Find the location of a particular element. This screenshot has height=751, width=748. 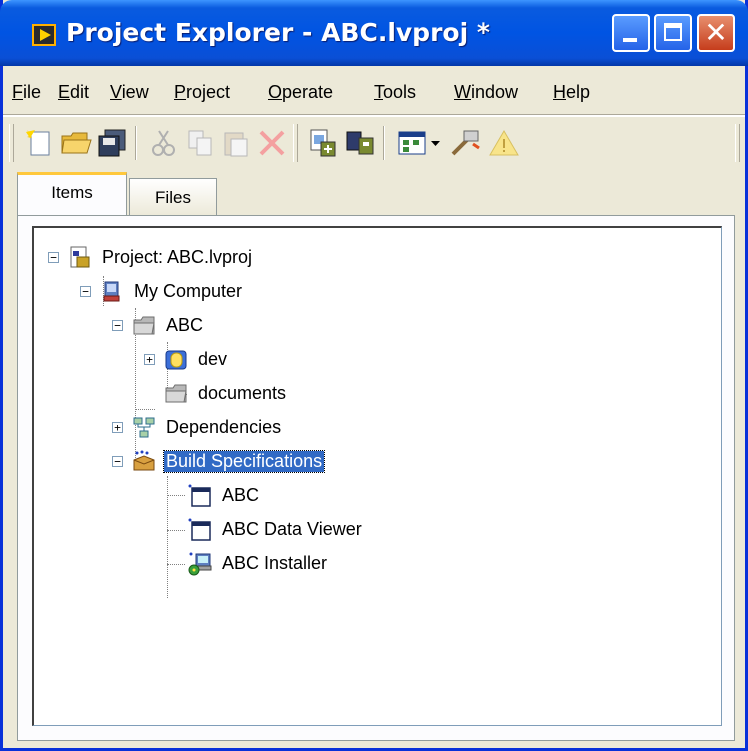

tree-node-label: dev is located at coordinates (213, 359).